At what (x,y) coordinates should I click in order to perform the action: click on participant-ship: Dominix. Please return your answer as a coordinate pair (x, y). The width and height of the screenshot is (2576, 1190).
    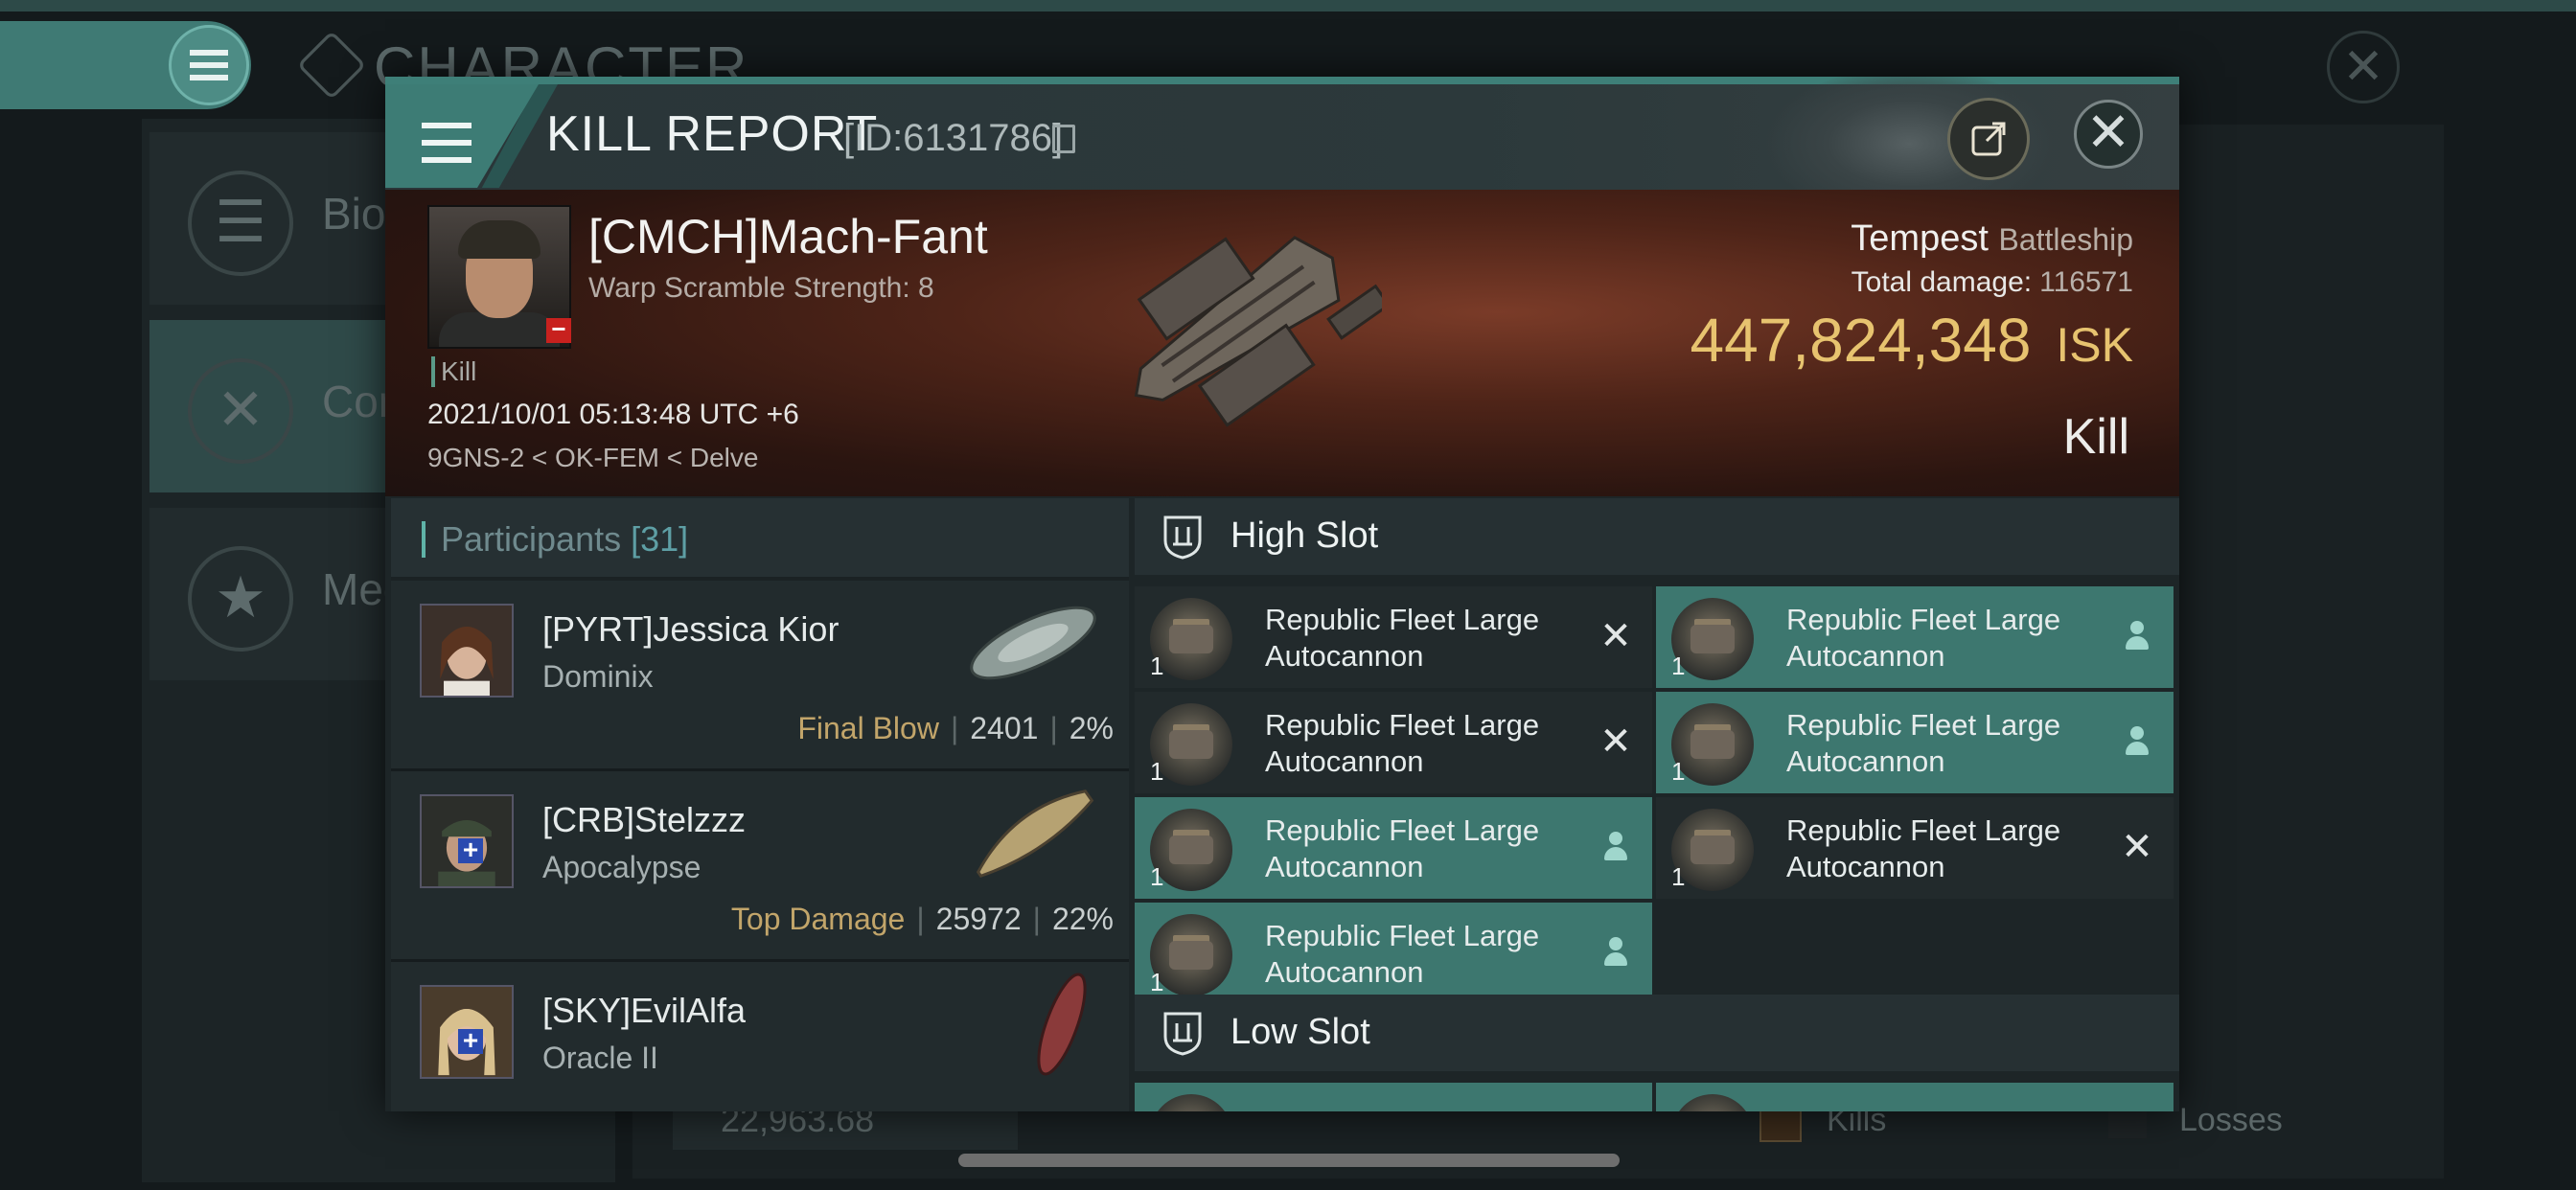
    Looking at the image, I should click on (598, 677).